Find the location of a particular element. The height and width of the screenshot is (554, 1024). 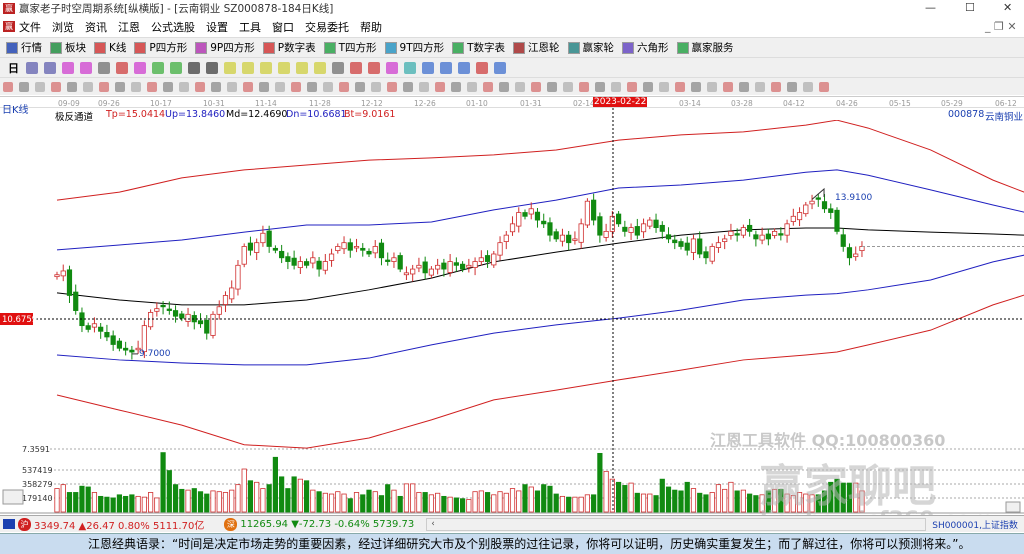

draw-tool-17-icon is located at coordinates (264, 86).